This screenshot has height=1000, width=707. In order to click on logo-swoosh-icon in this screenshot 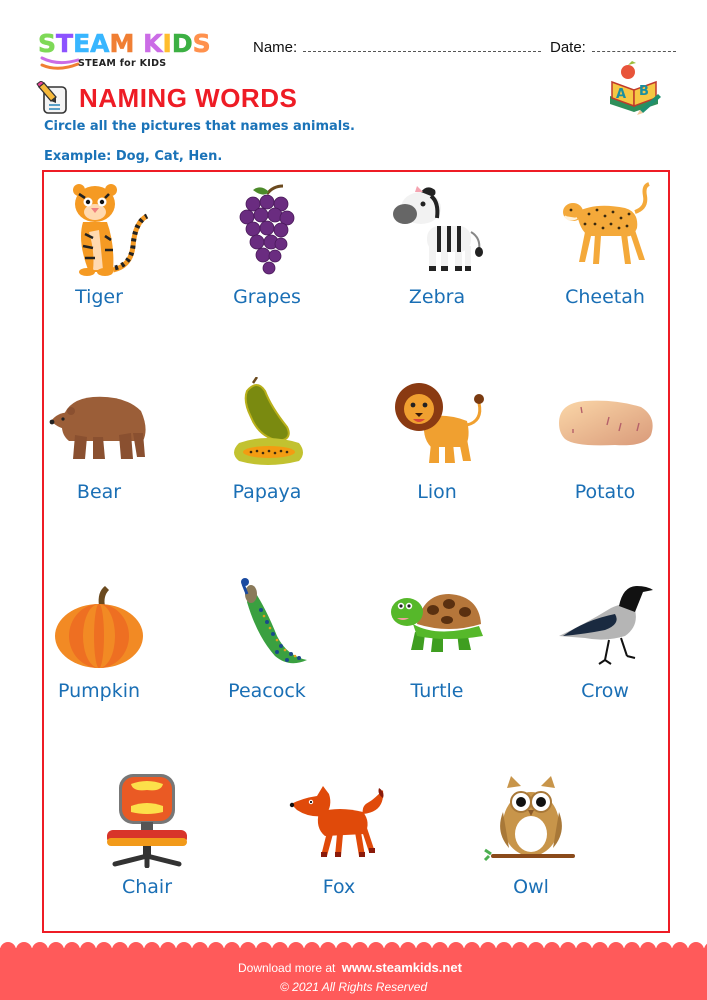, I will do `click(60, 63)`.